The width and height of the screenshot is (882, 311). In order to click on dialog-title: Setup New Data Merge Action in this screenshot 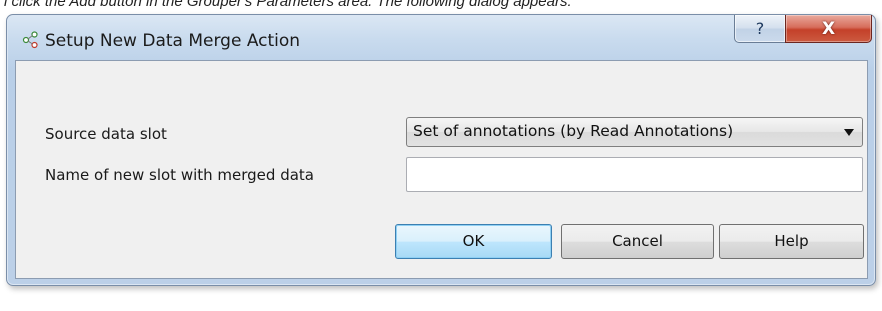, I will do `click(173, 41)`.